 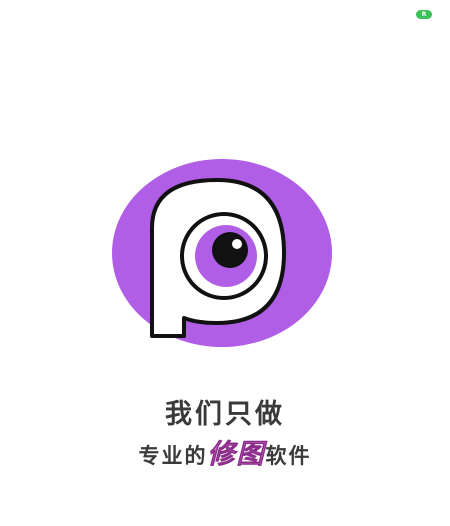 I want to click on slogan-sub: 专业的修图软件, so click(x=225, y=451).